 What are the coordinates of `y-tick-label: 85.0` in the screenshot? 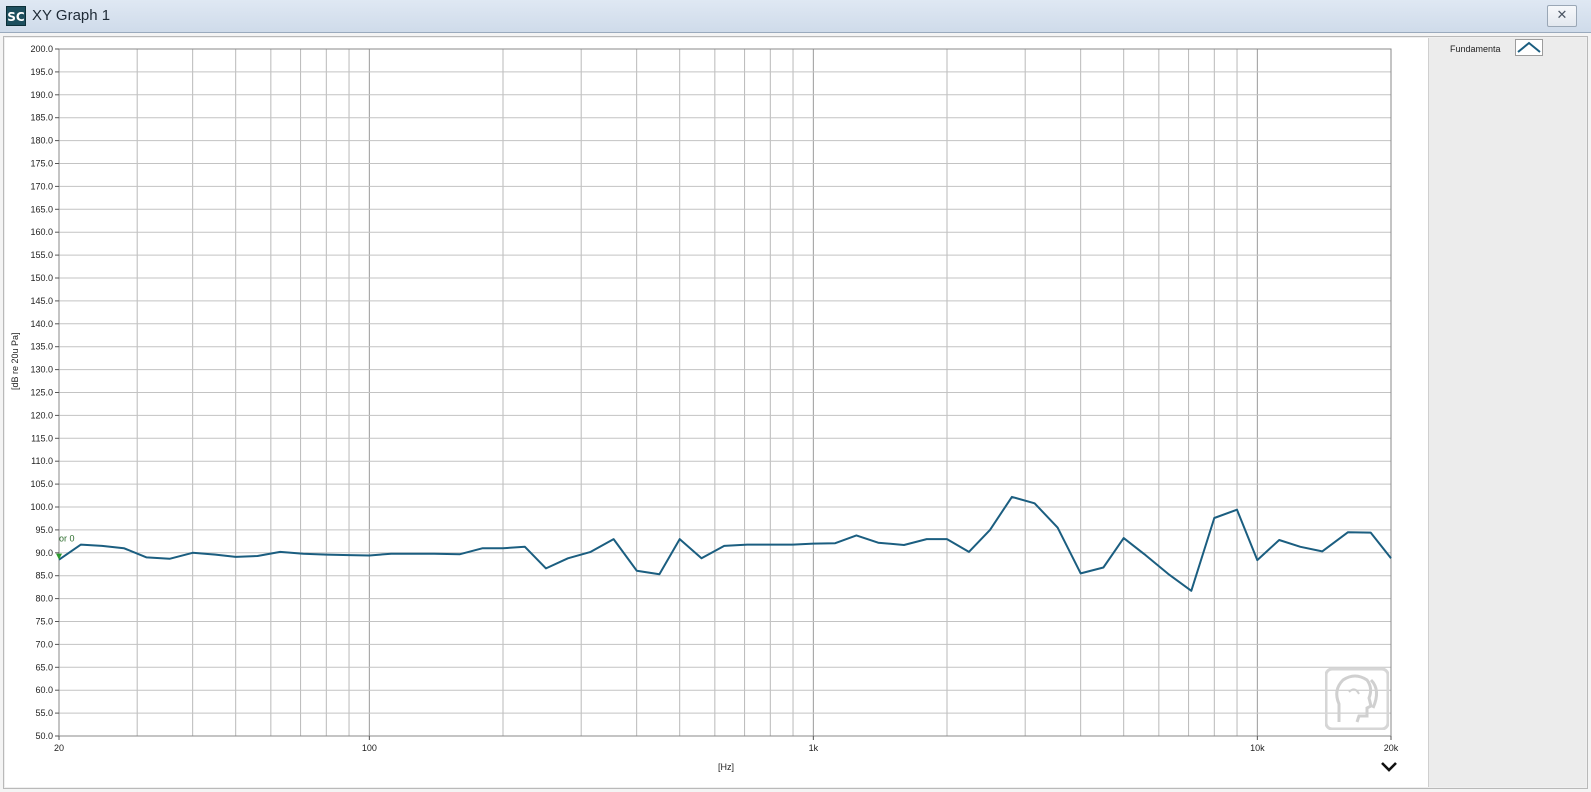 It's located at (44, 576).